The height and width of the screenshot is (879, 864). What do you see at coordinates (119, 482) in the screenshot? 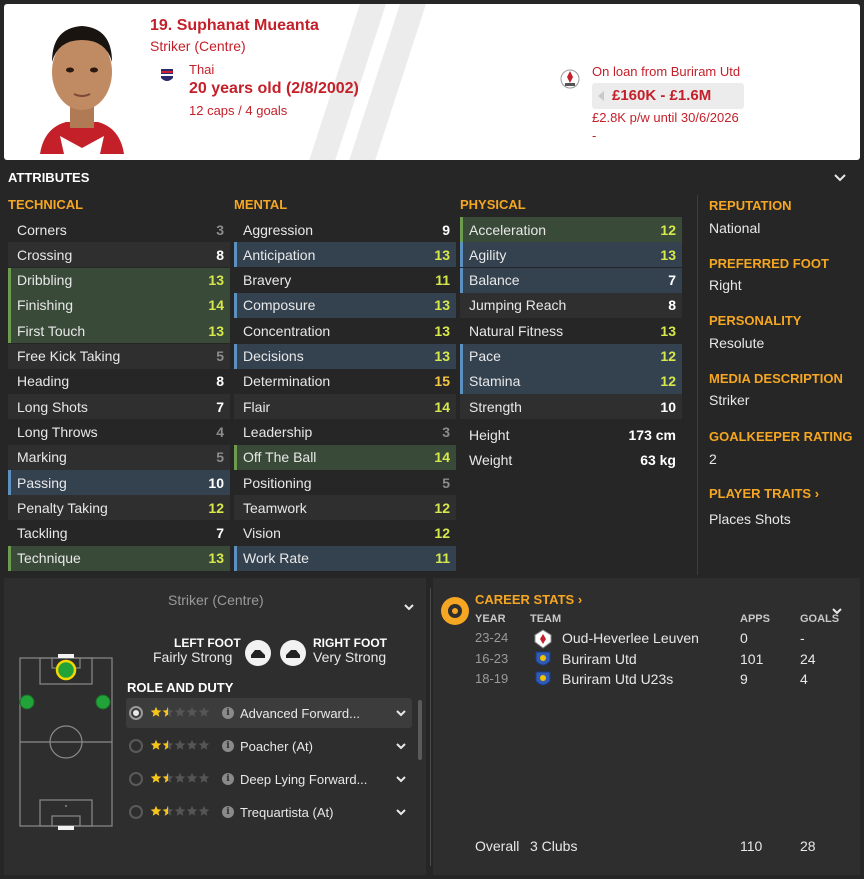
I see `attribute-row-passing: Passing 10` at bounding box center [119, 482].